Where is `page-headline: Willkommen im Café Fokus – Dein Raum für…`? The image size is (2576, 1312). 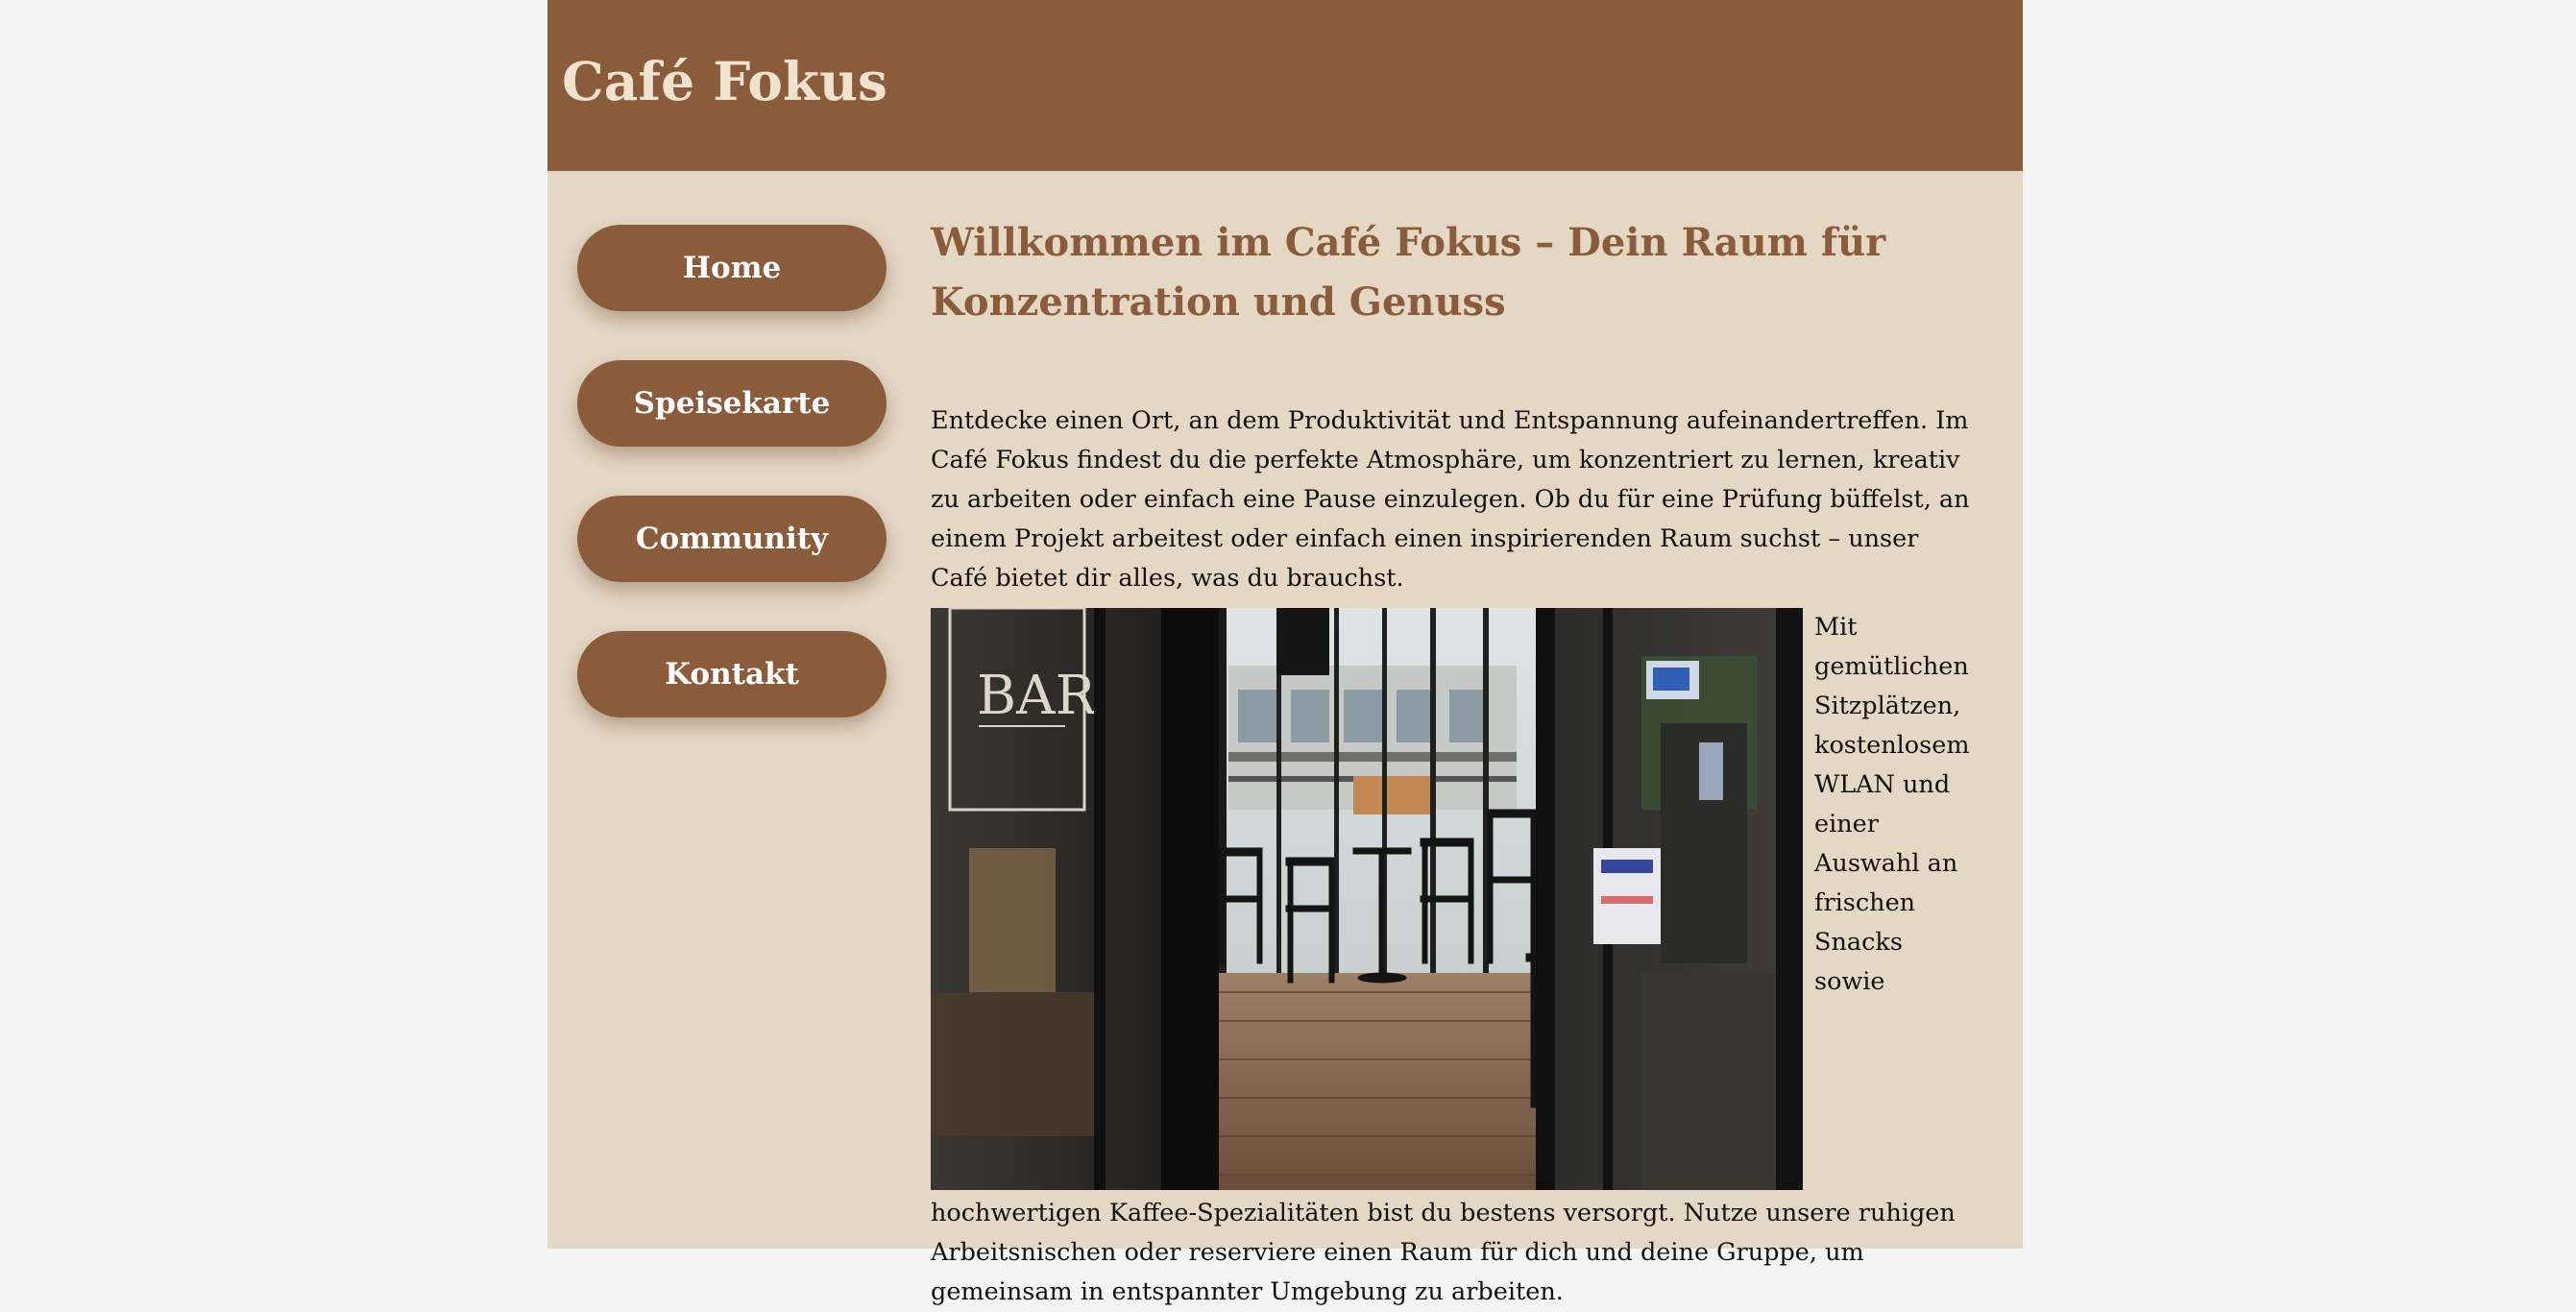
page-headline: Willkommen im Café Fokus – Dein Raum für… is located at coordinates (1408, 272).